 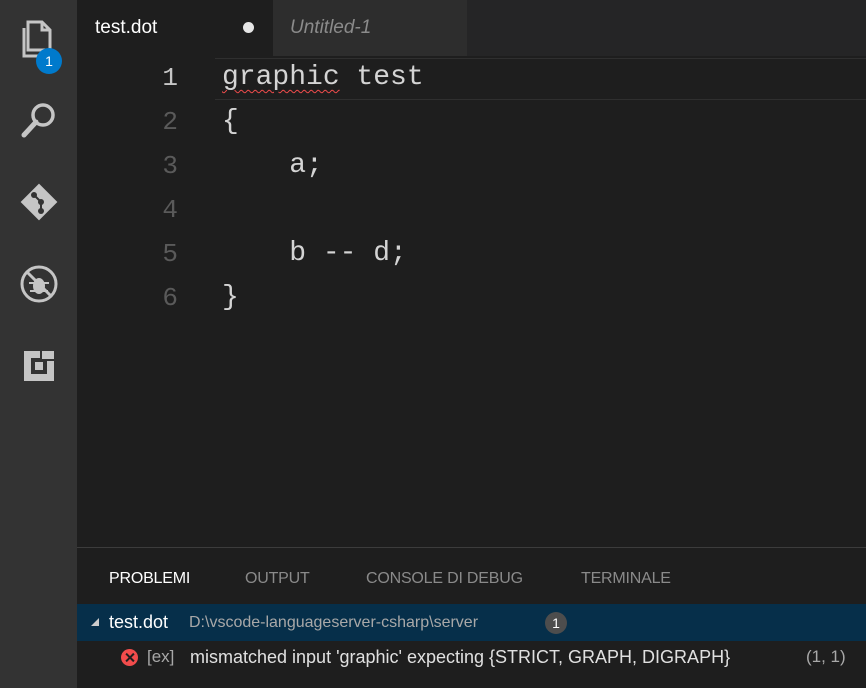 I want to click on code-text: graphic test, so click(x=323, y=78).